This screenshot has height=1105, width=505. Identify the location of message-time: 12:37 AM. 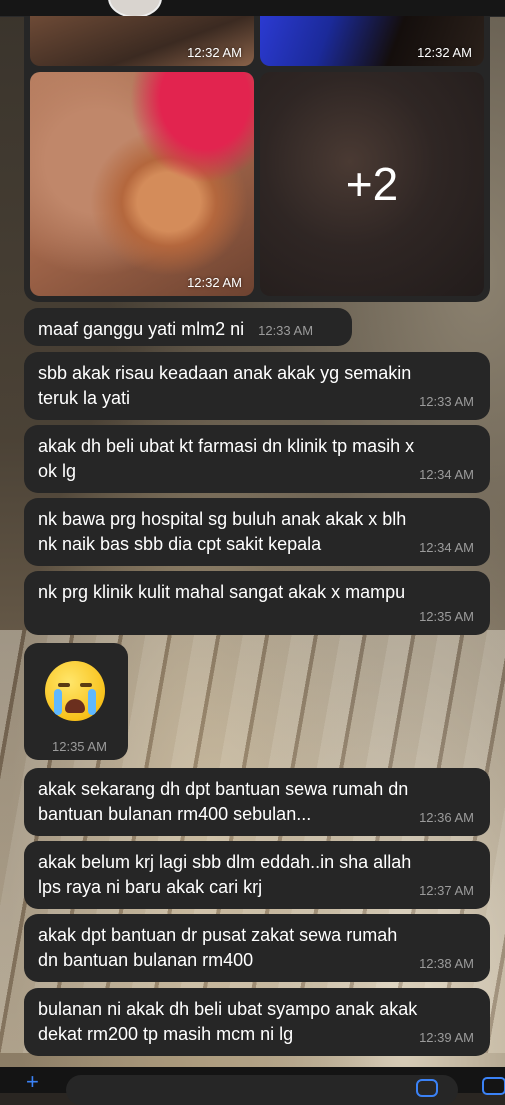
(446, 890).